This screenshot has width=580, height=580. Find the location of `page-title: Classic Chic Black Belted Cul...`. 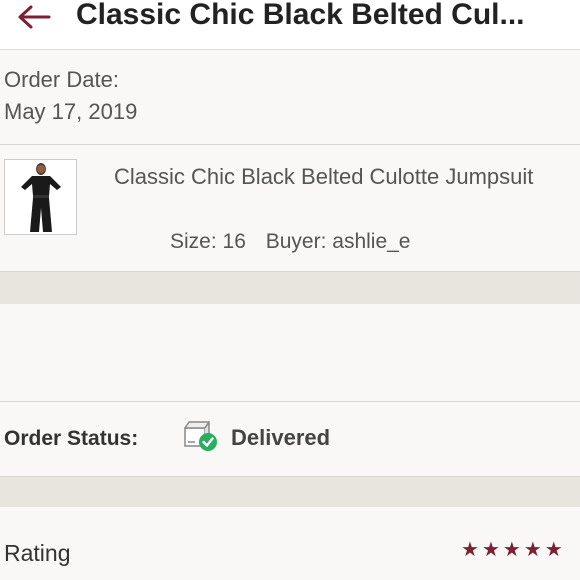

page-title: Classic Chic Black Belted Cul... is located at coordinates (300, 15).